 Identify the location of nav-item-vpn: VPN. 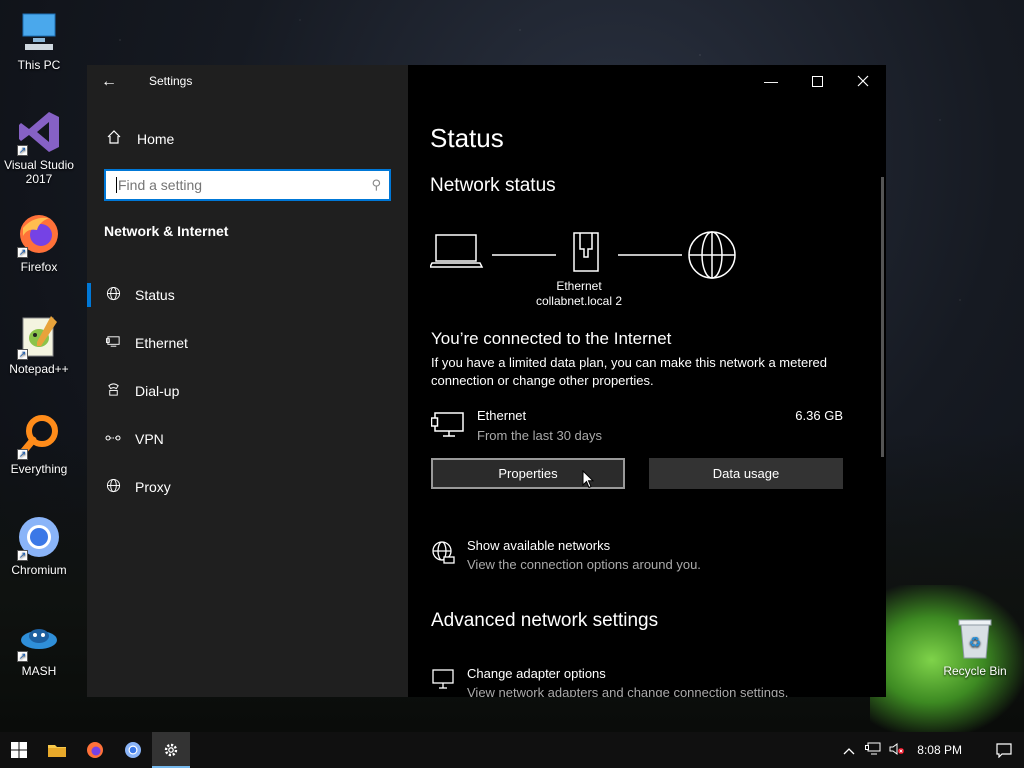
(247, 439).